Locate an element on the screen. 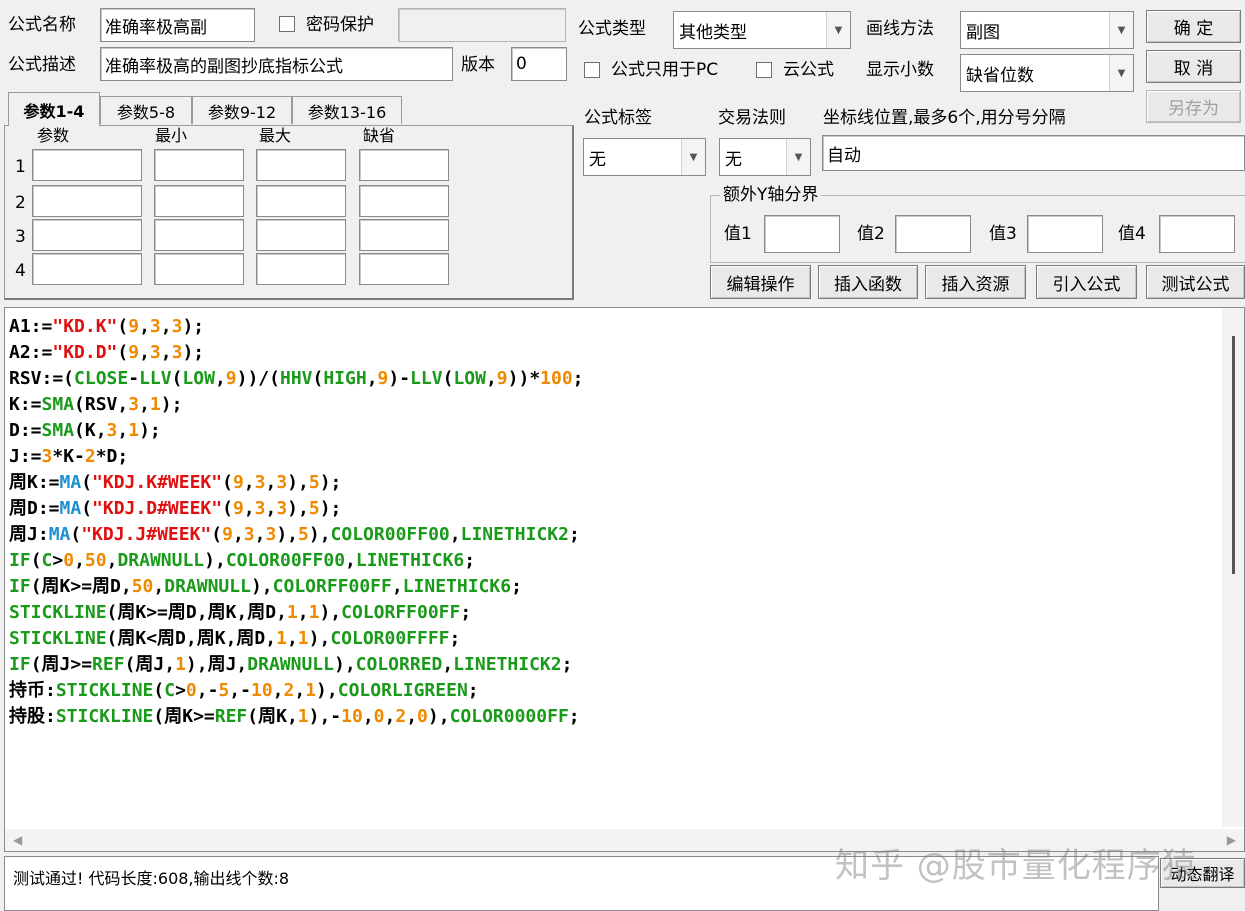  param-4-max is located at coordinates (301, 269).